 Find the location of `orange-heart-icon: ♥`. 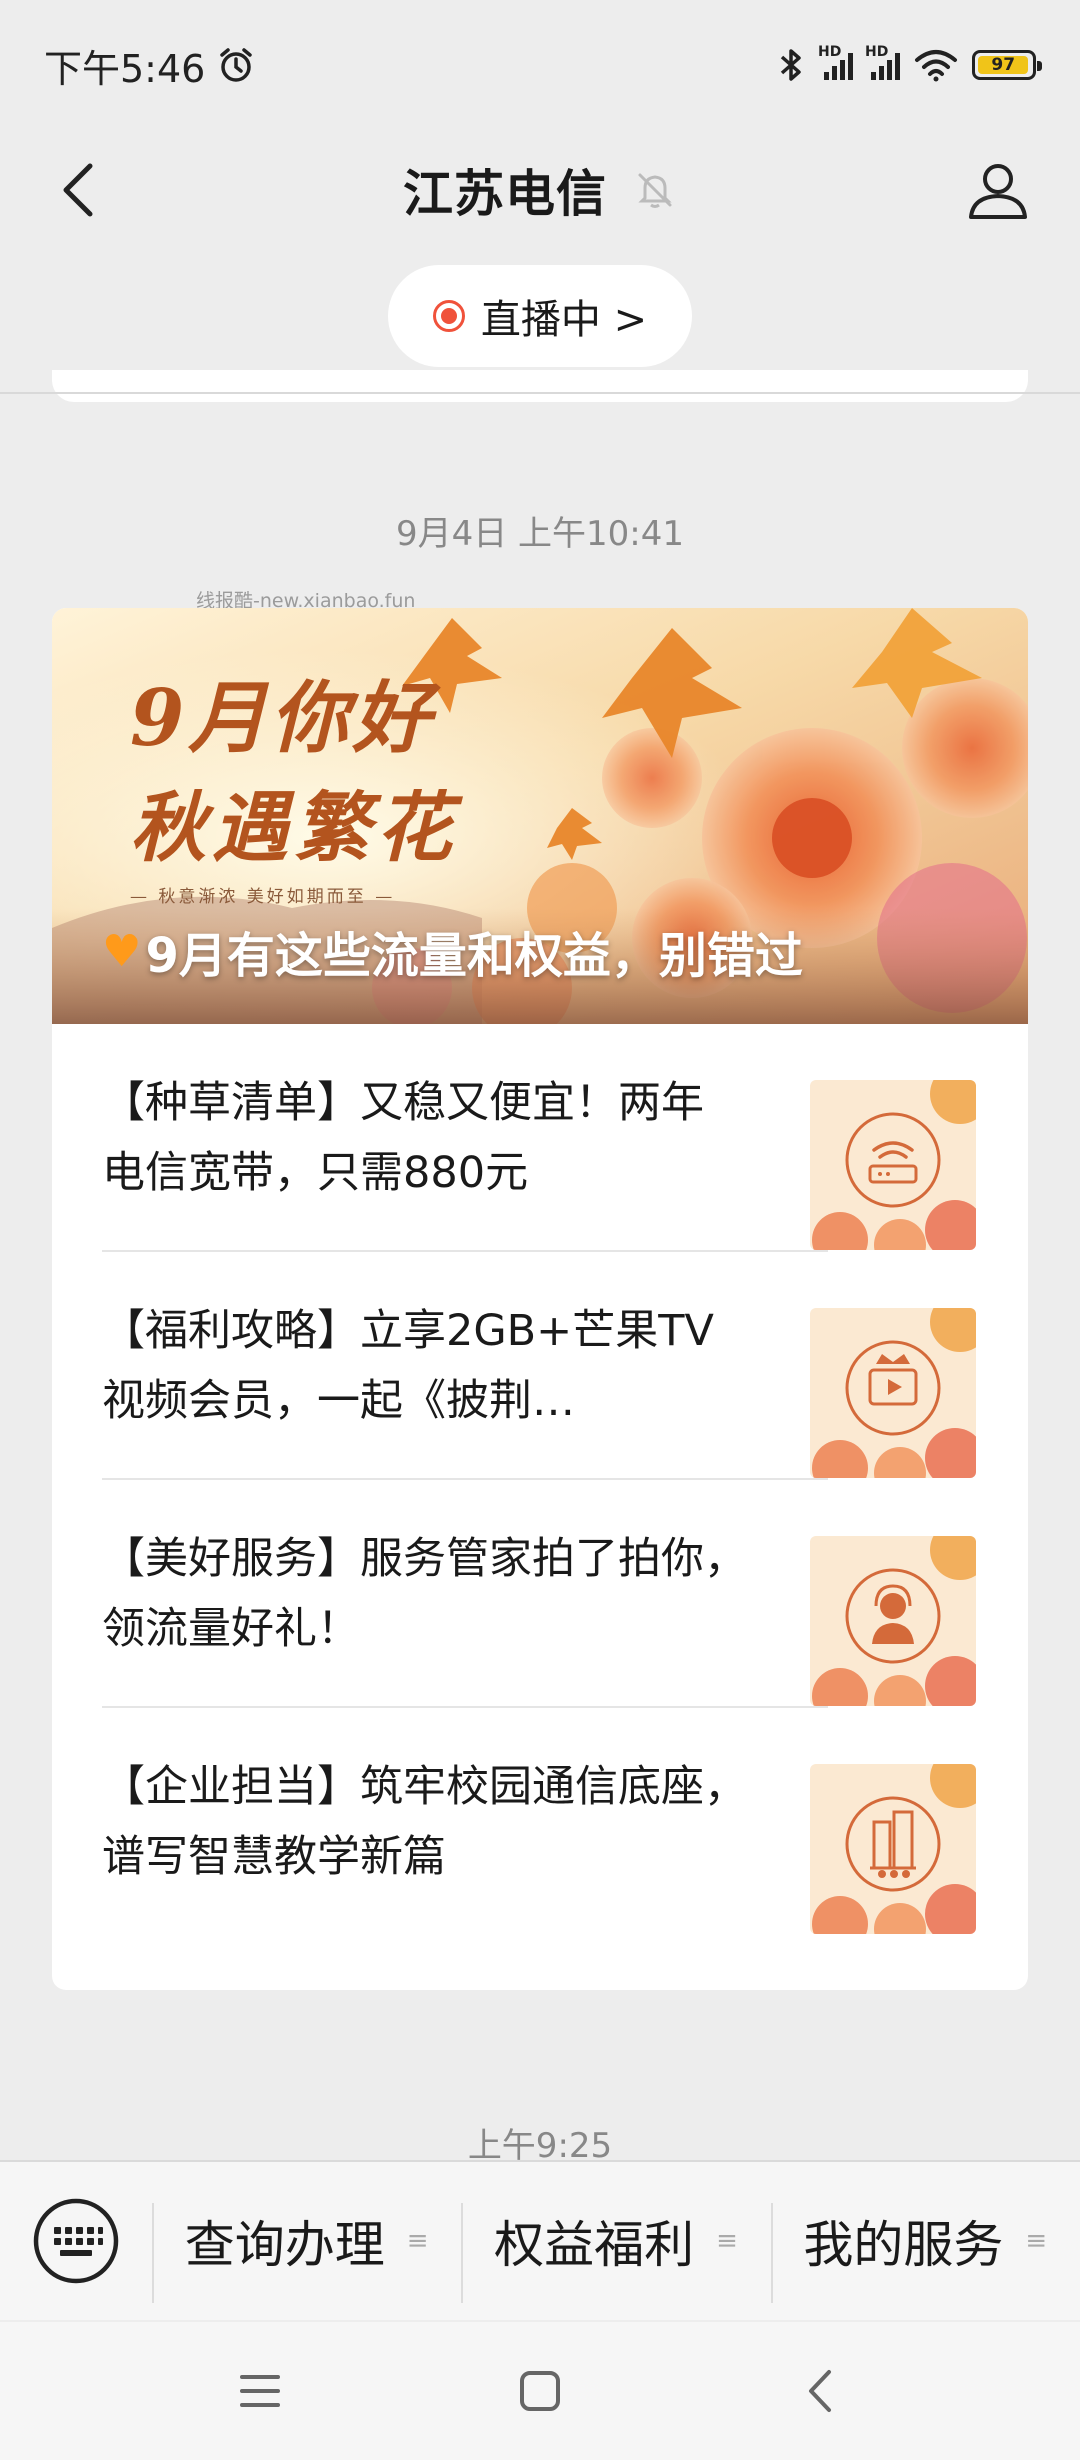

orange-heart-icon: ♥ is located at coordinates (122, 951).